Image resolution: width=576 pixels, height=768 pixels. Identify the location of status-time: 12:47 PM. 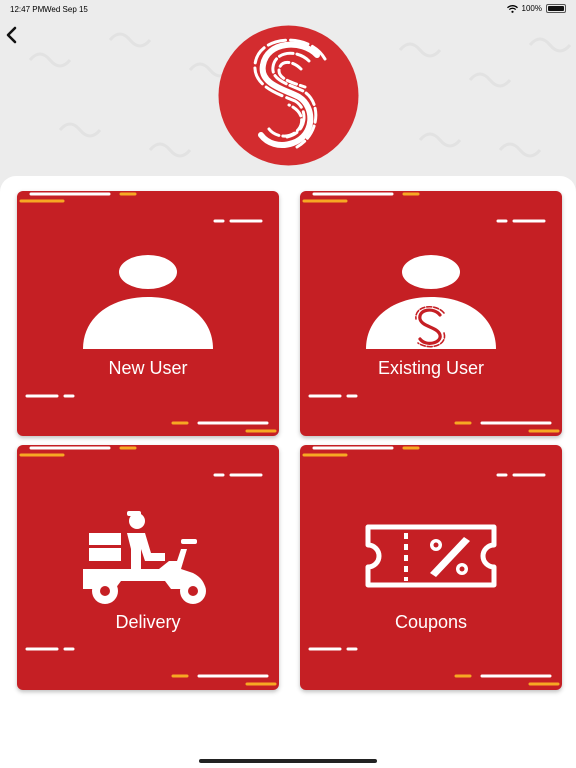
(27, 9).